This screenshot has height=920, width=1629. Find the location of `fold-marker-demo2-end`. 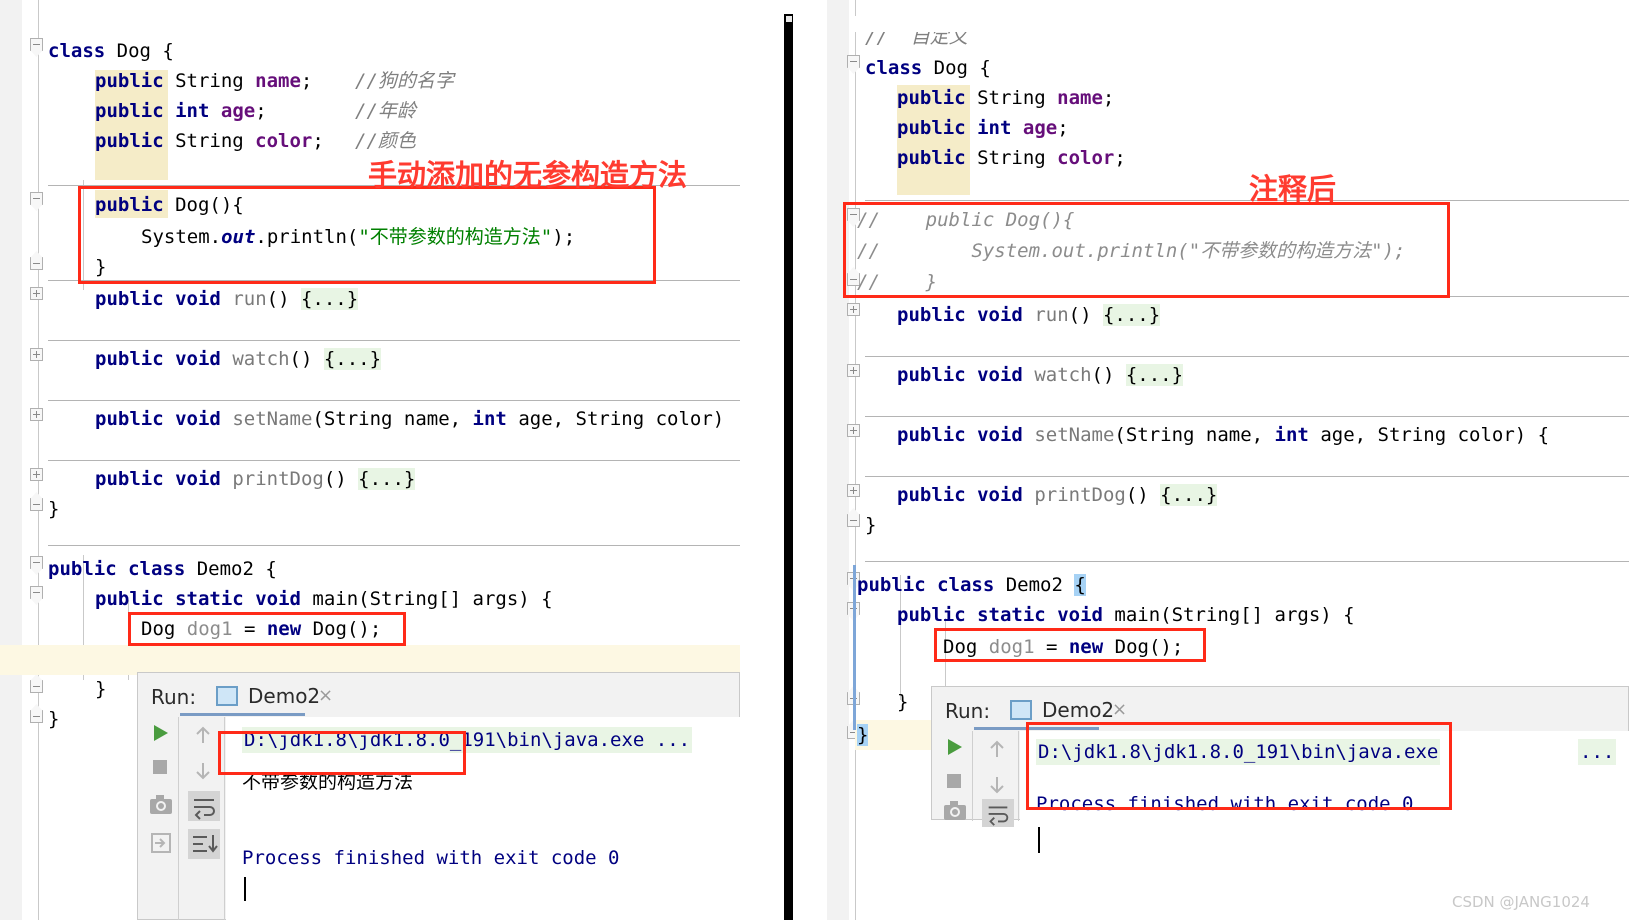

fold-marker-demo2-end is located at coordinates (37, 717).